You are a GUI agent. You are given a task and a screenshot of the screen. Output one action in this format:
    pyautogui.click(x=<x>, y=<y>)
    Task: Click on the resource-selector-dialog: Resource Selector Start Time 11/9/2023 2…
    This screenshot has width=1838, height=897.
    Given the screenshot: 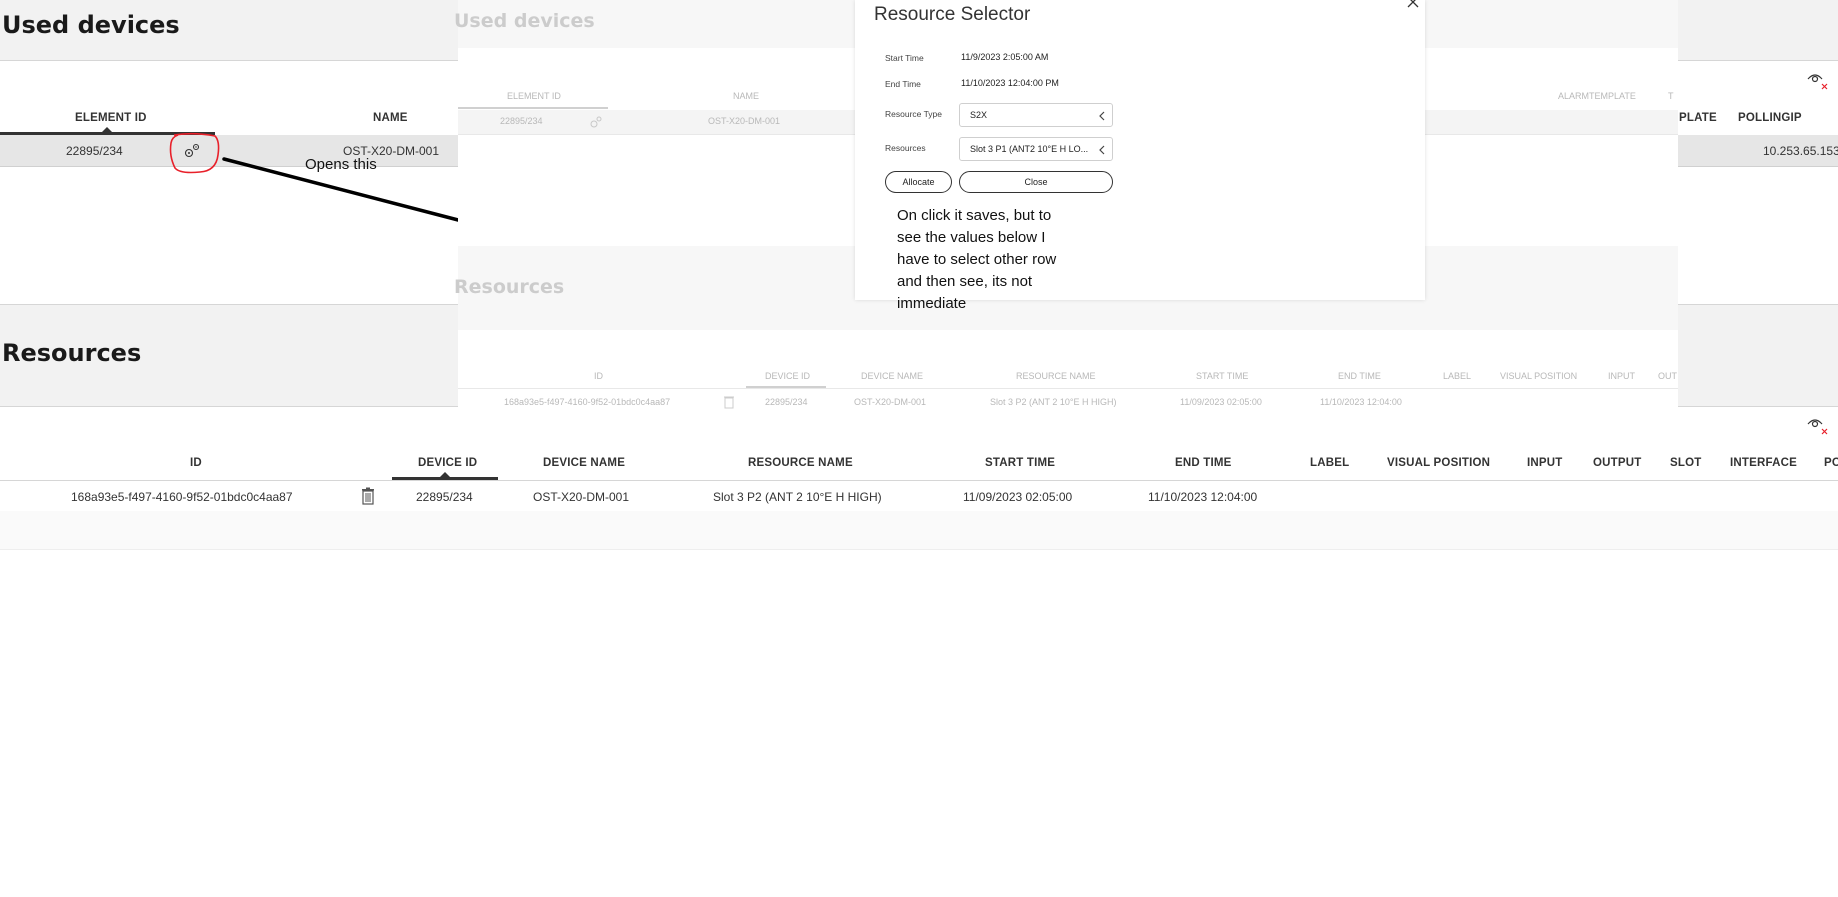 What is the action you would take?
    pyautogui.click(x=1140, y=156)
    